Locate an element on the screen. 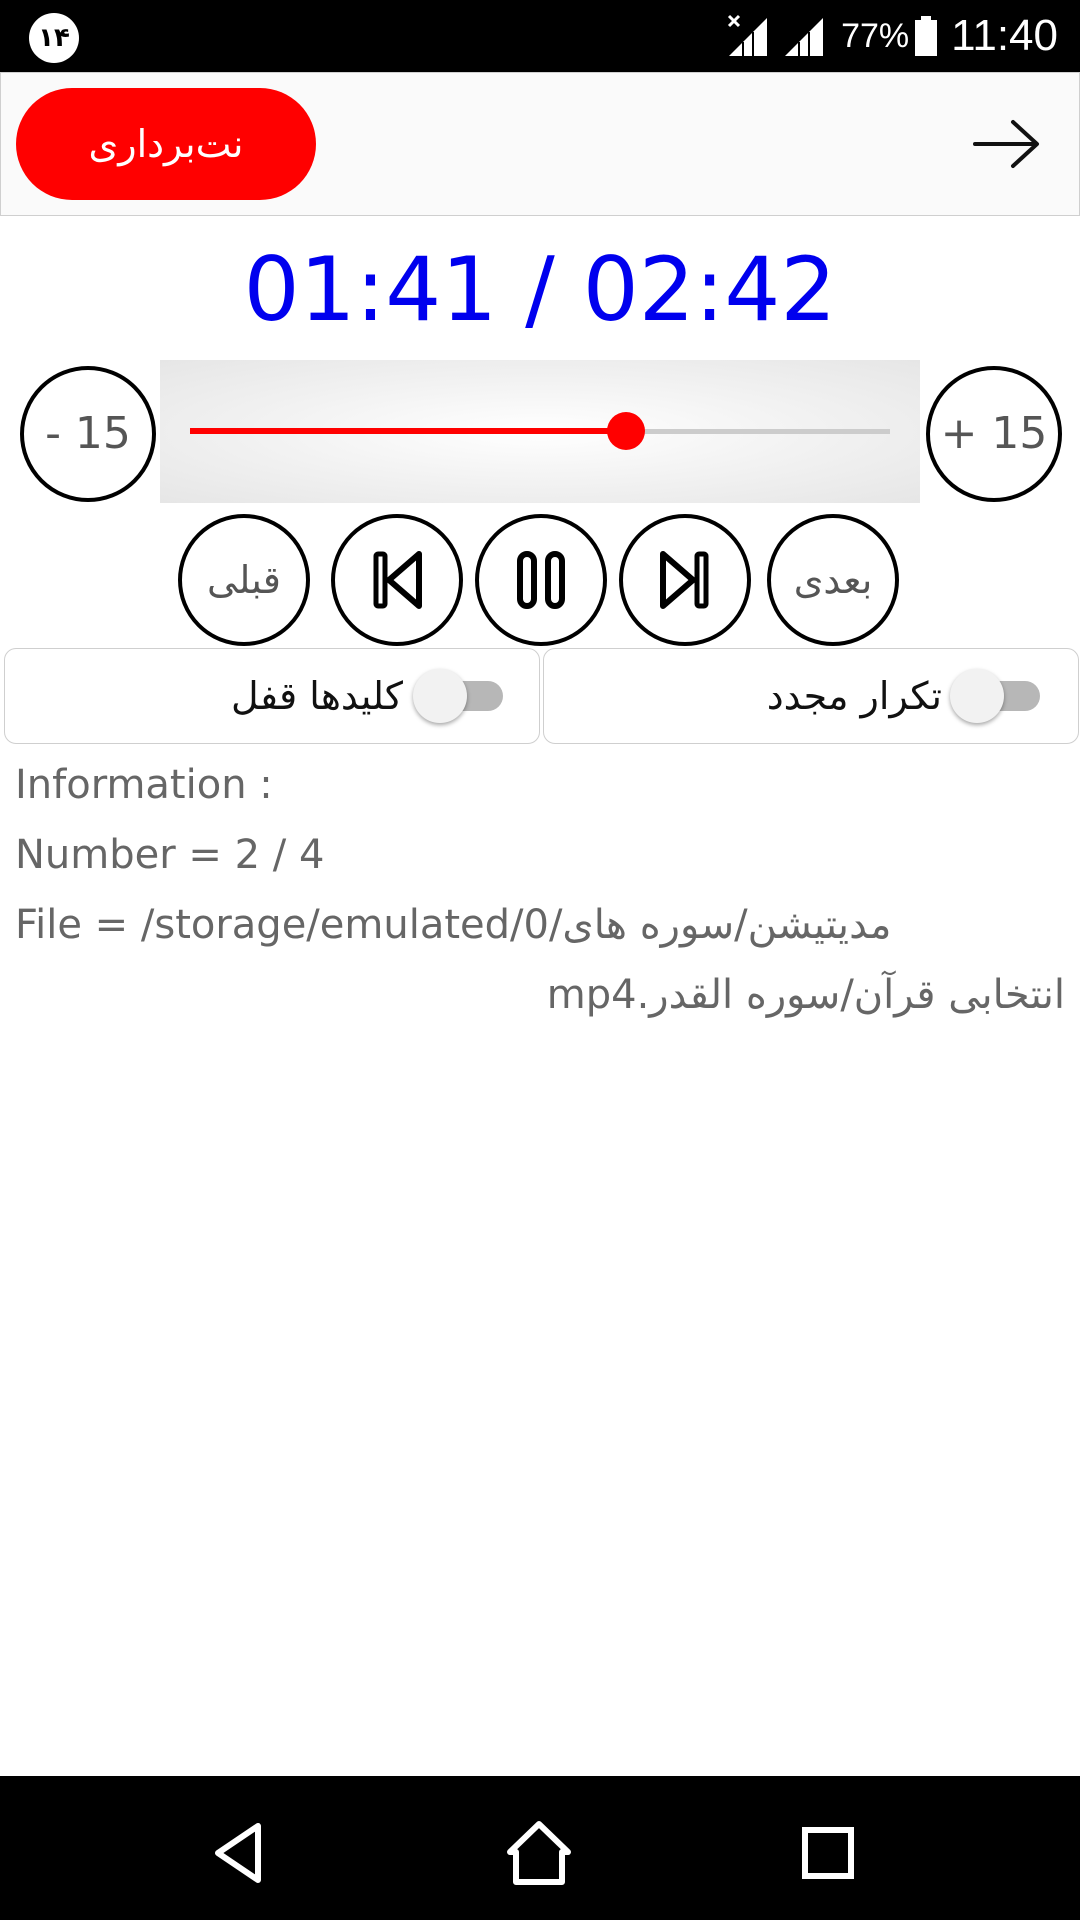 This screenshot has width=1080, height=1920. seek-thumb is located at coordinates (626, 431).